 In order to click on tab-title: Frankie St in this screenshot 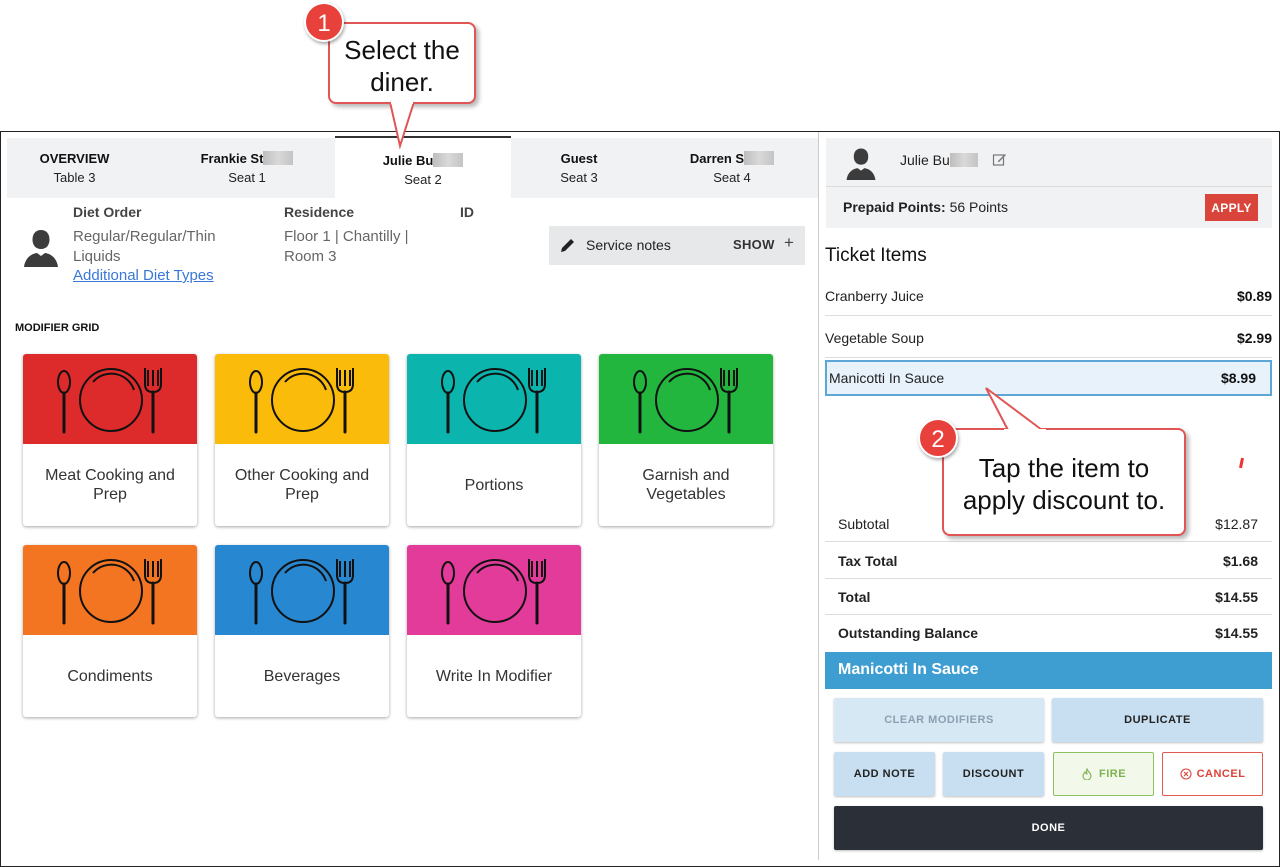, I will do `click(232, 158)`.